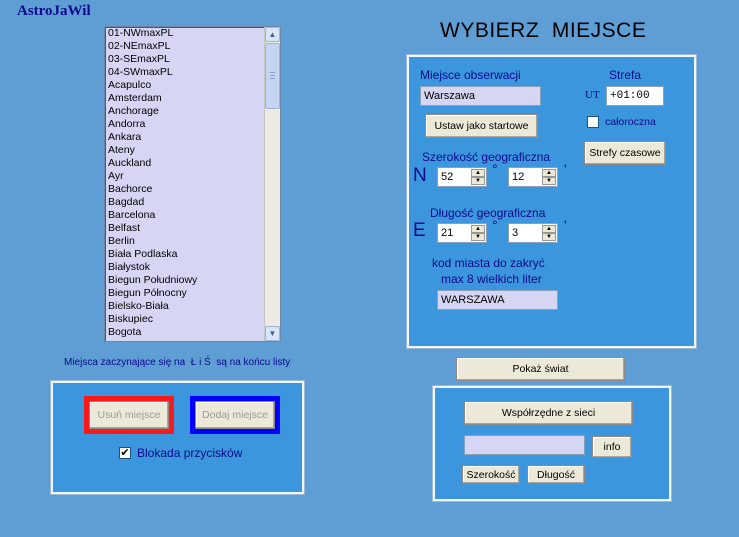  I want to click on list-item: Bogota, so click(194, 332).